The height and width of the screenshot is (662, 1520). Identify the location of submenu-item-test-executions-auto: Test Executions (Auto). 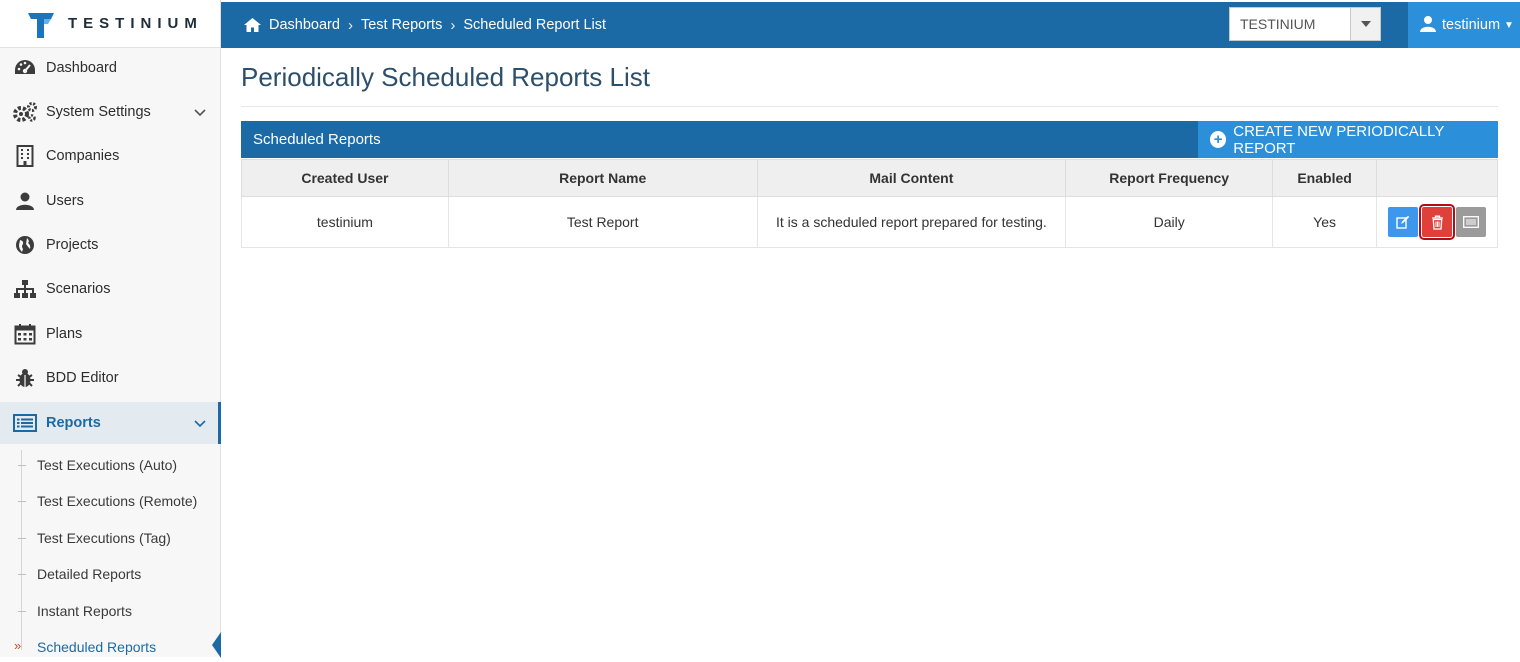
(110, 465).